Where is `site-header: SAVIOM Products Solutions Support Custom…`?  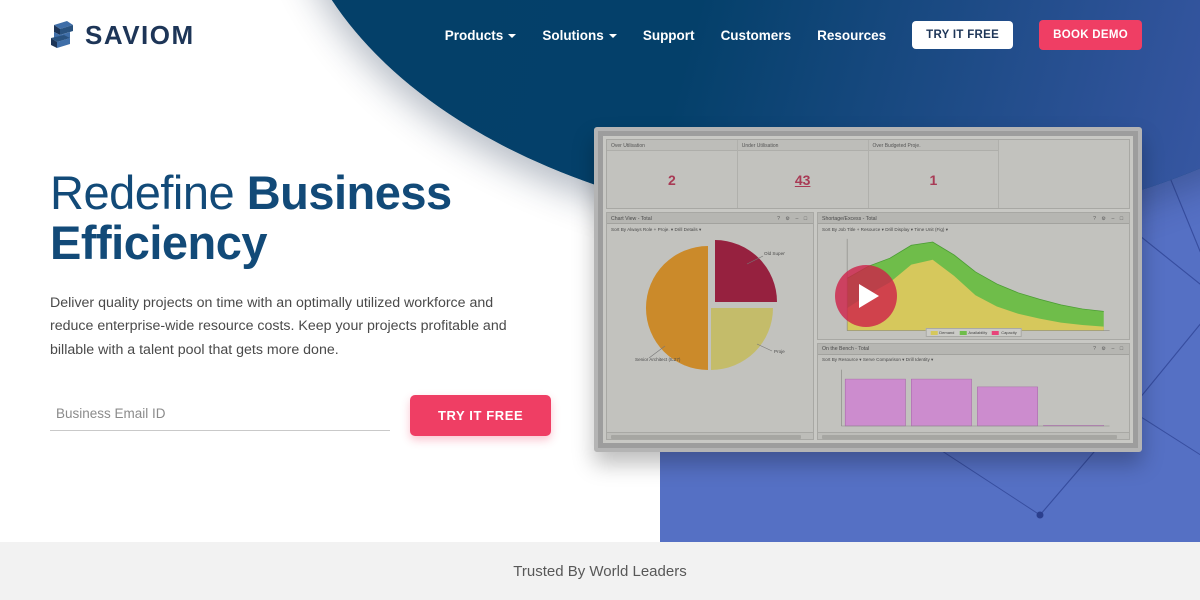
site-header: SAVIOM Products Solutions Support Custom… is located at coordinates (600, 35).